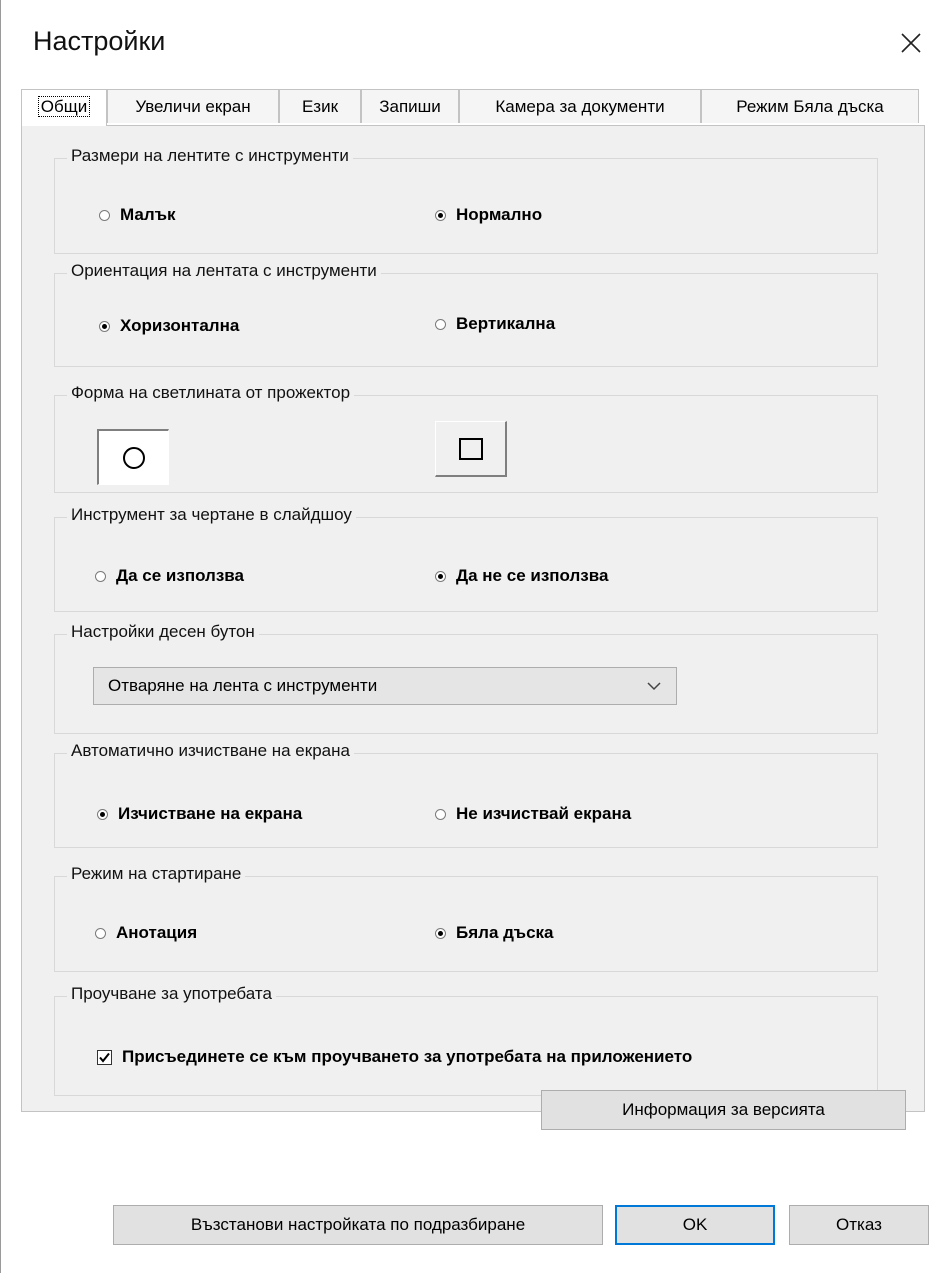 The image size is (935, 1273). What do you see at coordinates (148, 214) in the screenshot?
I see `radio-label: Малък` at bounding box center [148, 214].